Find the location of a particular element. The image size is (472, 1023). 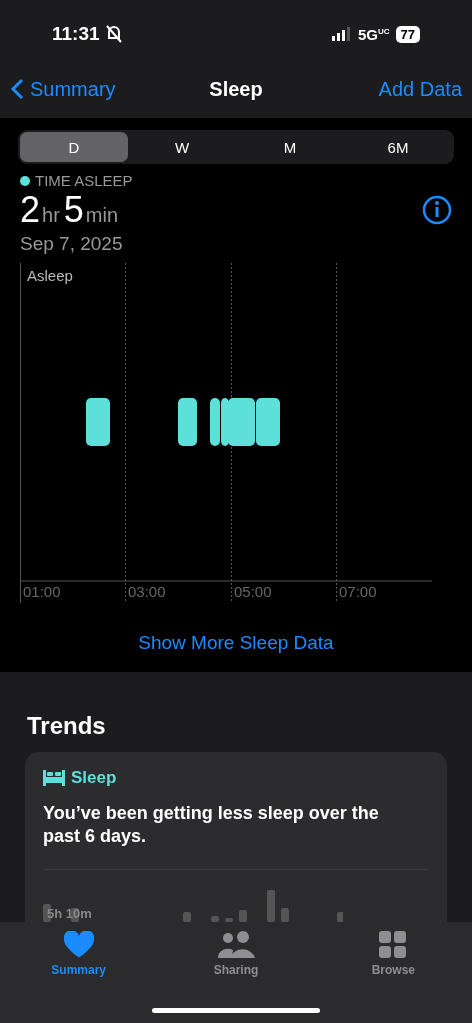

grid-icon is located at coordinates (393, 945).